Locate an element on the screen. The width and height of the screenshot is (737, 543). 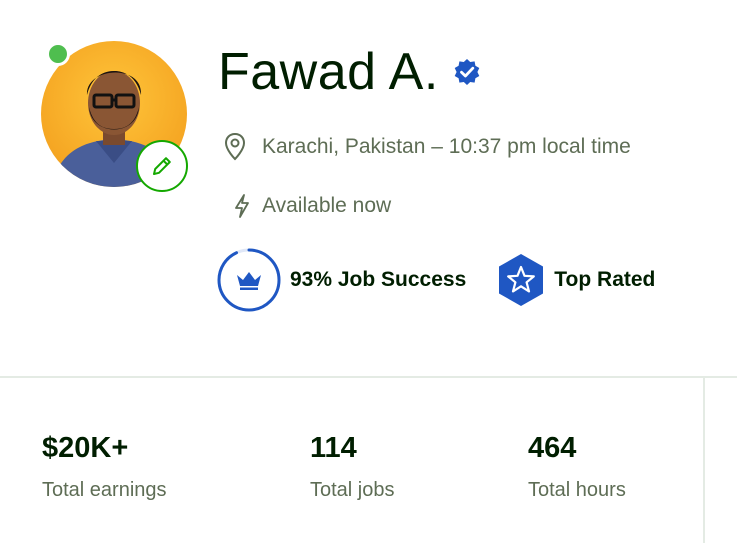
avatar-container is located at coordinates (114, 115).